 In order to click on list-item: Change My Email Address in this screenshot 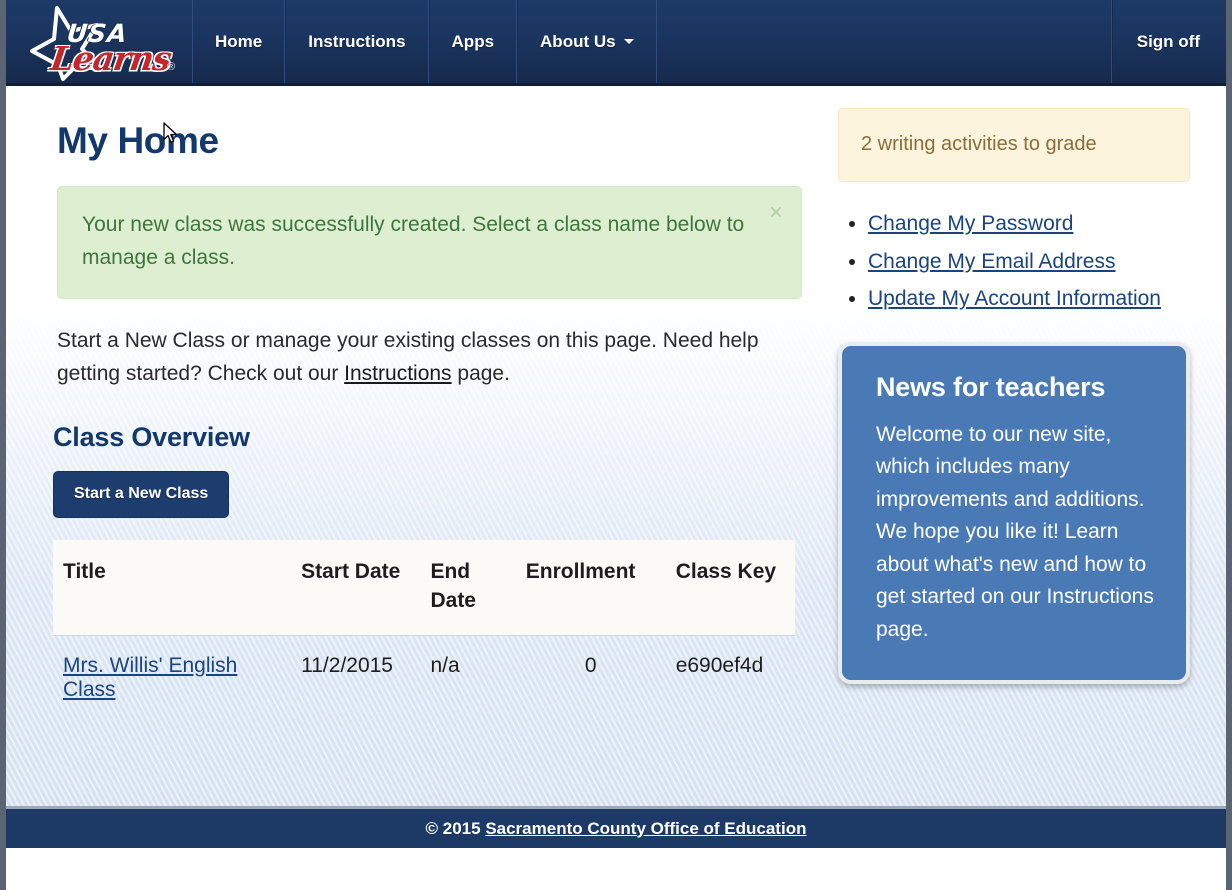, I will do `click(1038, 262)`.